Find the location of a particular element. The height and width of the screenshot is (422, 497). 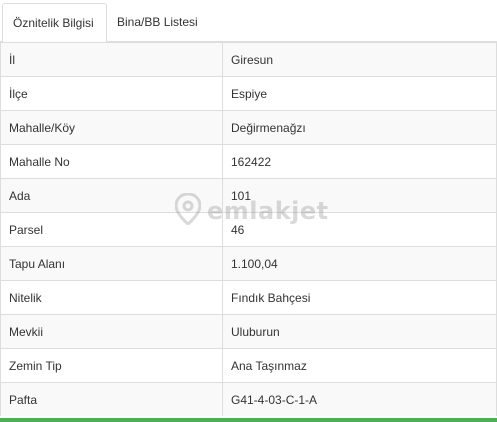

row-key: Mahalle/Köy is located at coordinates (111, 127).